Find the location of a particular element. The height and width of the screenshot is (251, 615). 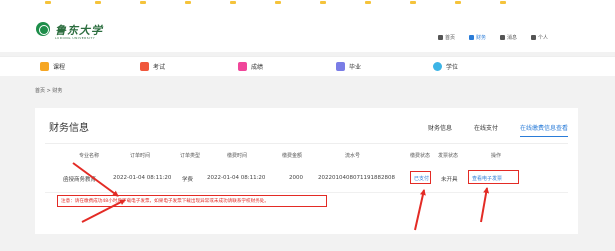

column-header: 缴费金额 is located at coordinates (292, 156).